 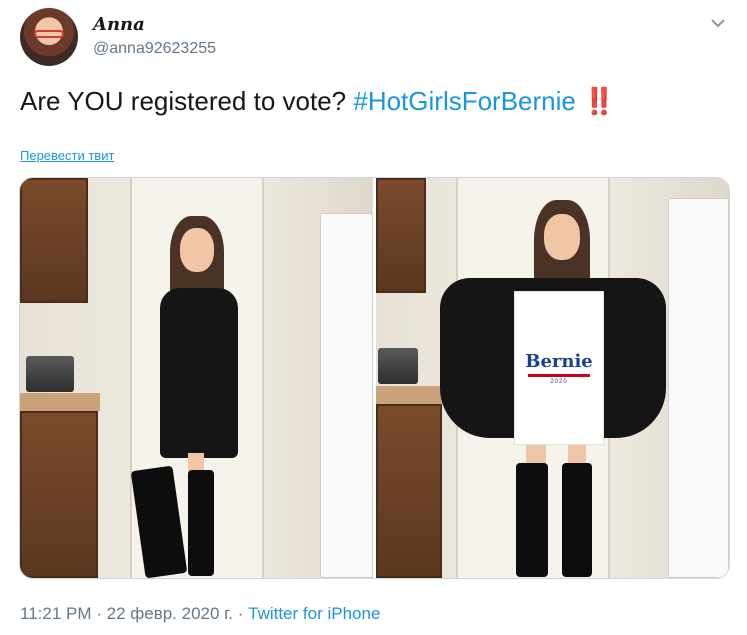 What do you see at coordinates (559, 361) in the screenshot?
I see `sign-title: Bernie` at bounding box center [559, 361].